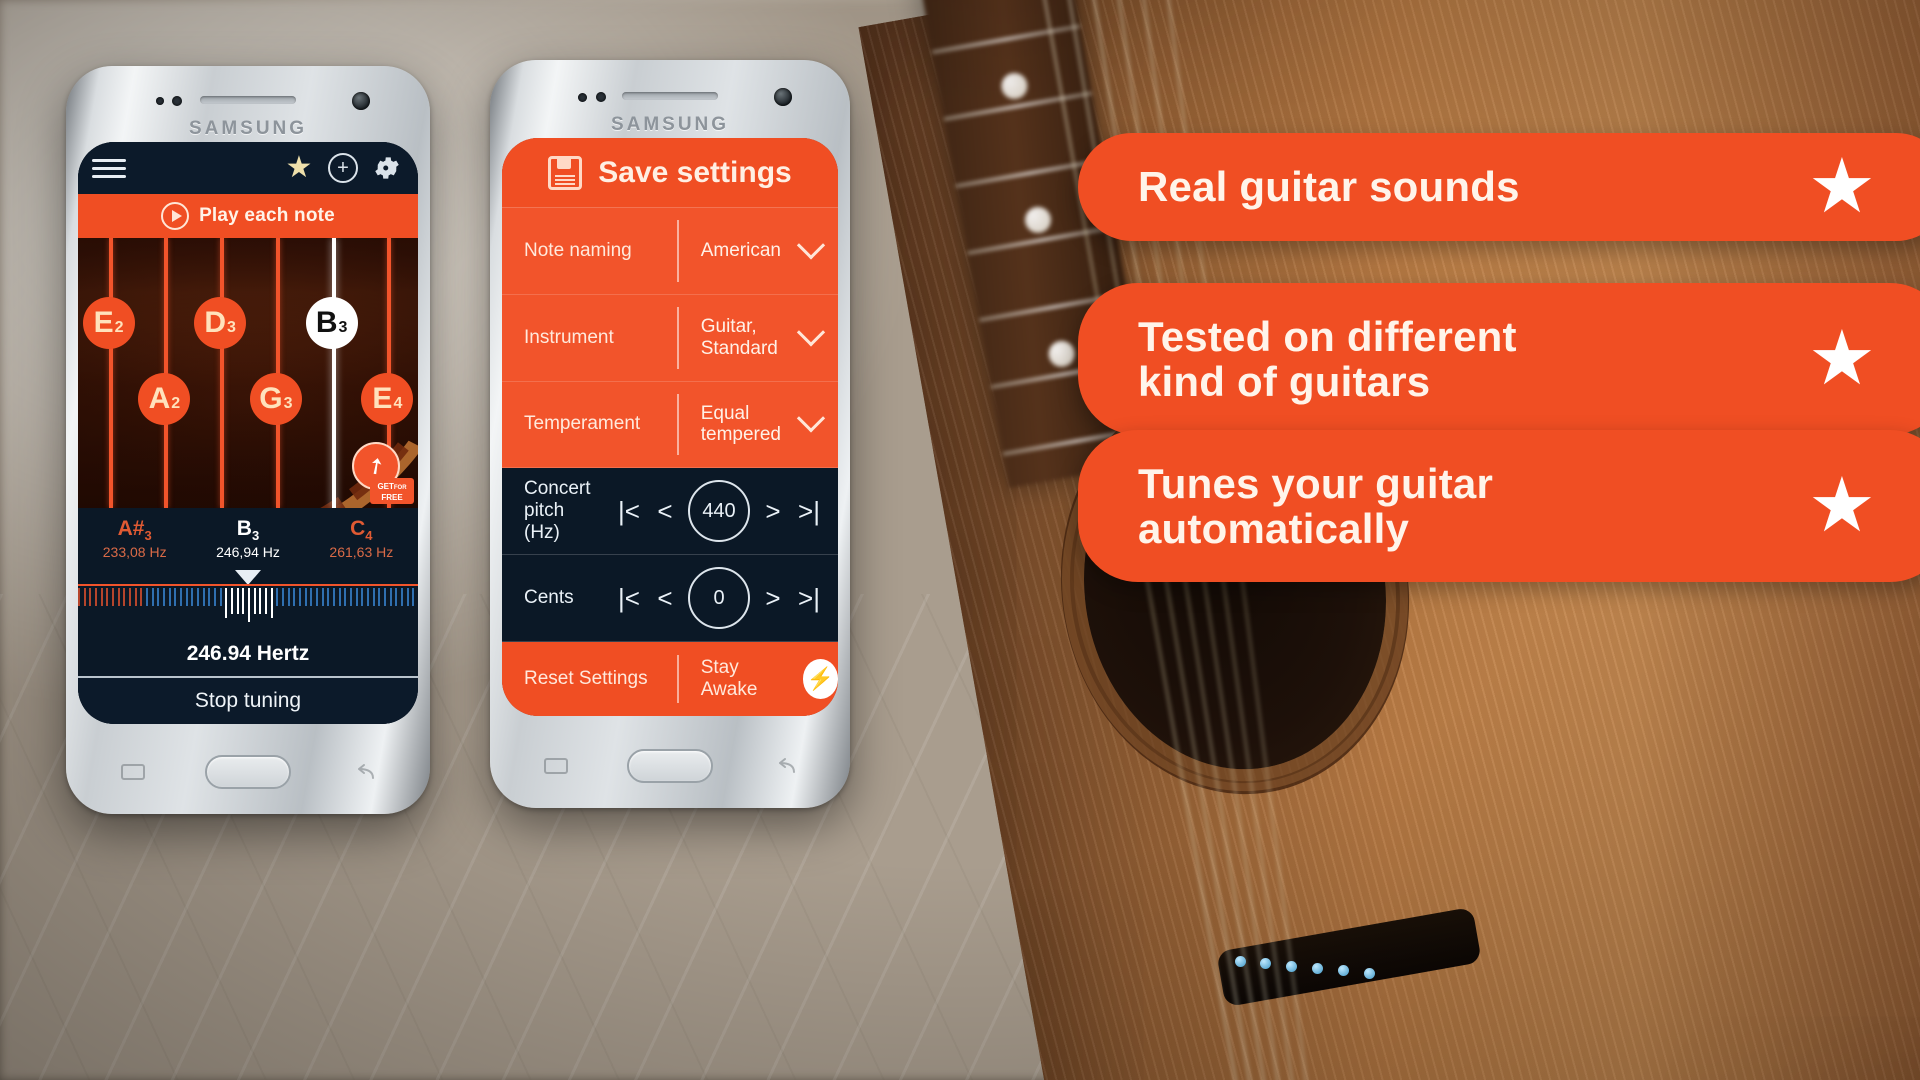 The image size is (1920, 1080). Describe the element at coordinates (110, 373) in the screenshot. I see `tuner-string-E2` at that location.